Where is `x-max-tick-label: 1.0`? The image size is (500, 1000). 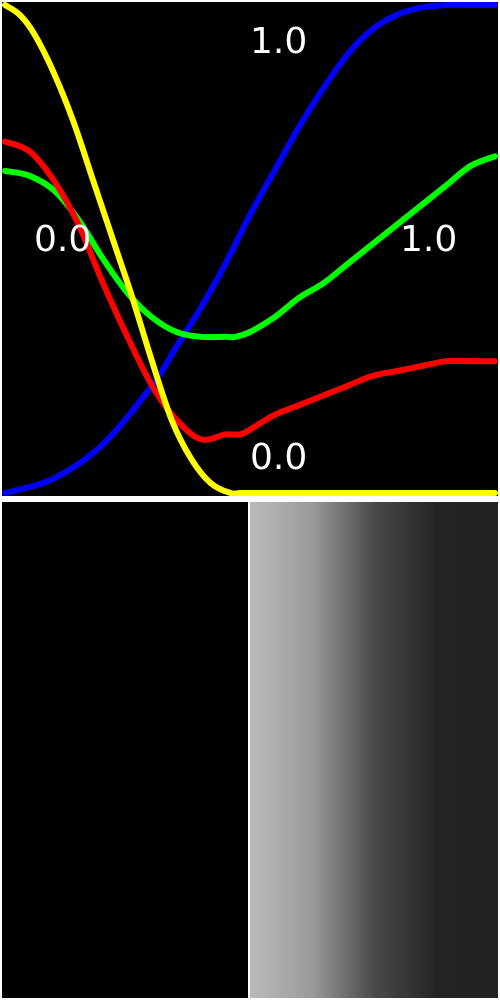 x-max-tick-label: 1.0 is located at coordinates (428, 239).